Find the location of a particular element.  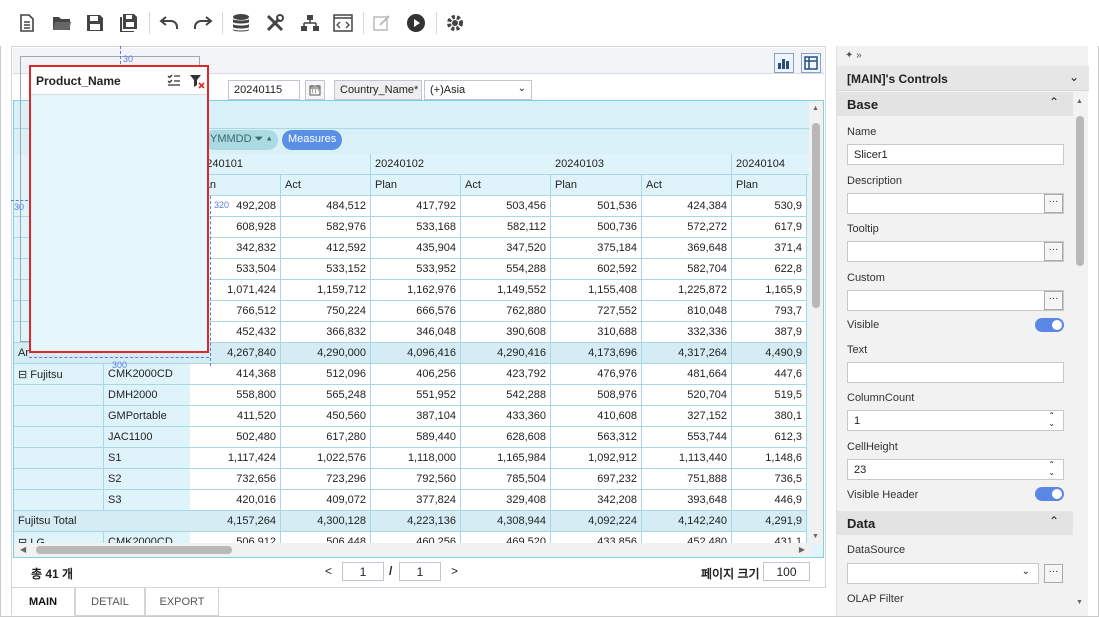

country-filter-select: (+)Asia ⌄ is located at coordinates (478, 90).